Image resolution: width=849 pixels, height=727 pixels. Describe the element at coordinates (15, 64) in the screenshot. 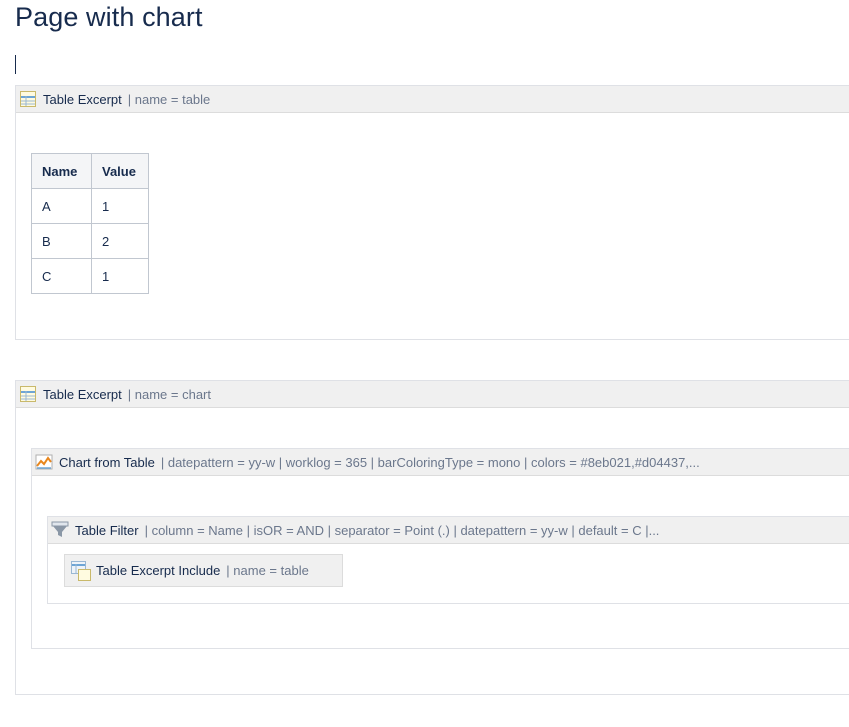

I see `text-cursor` at that location.